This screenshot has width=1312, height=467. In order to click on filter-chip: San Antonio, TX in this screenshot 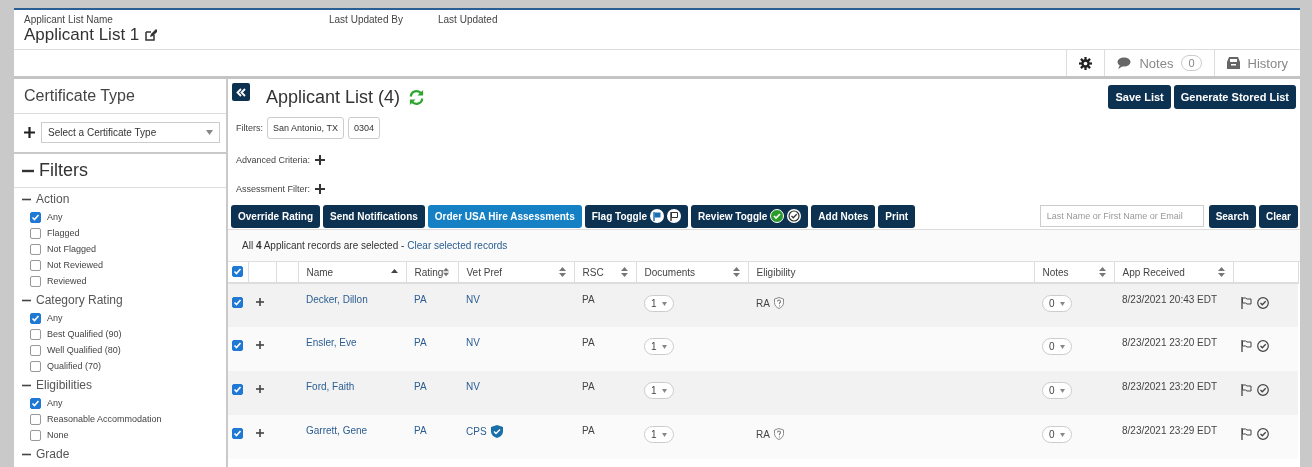, I will do `click(305, 128)`.